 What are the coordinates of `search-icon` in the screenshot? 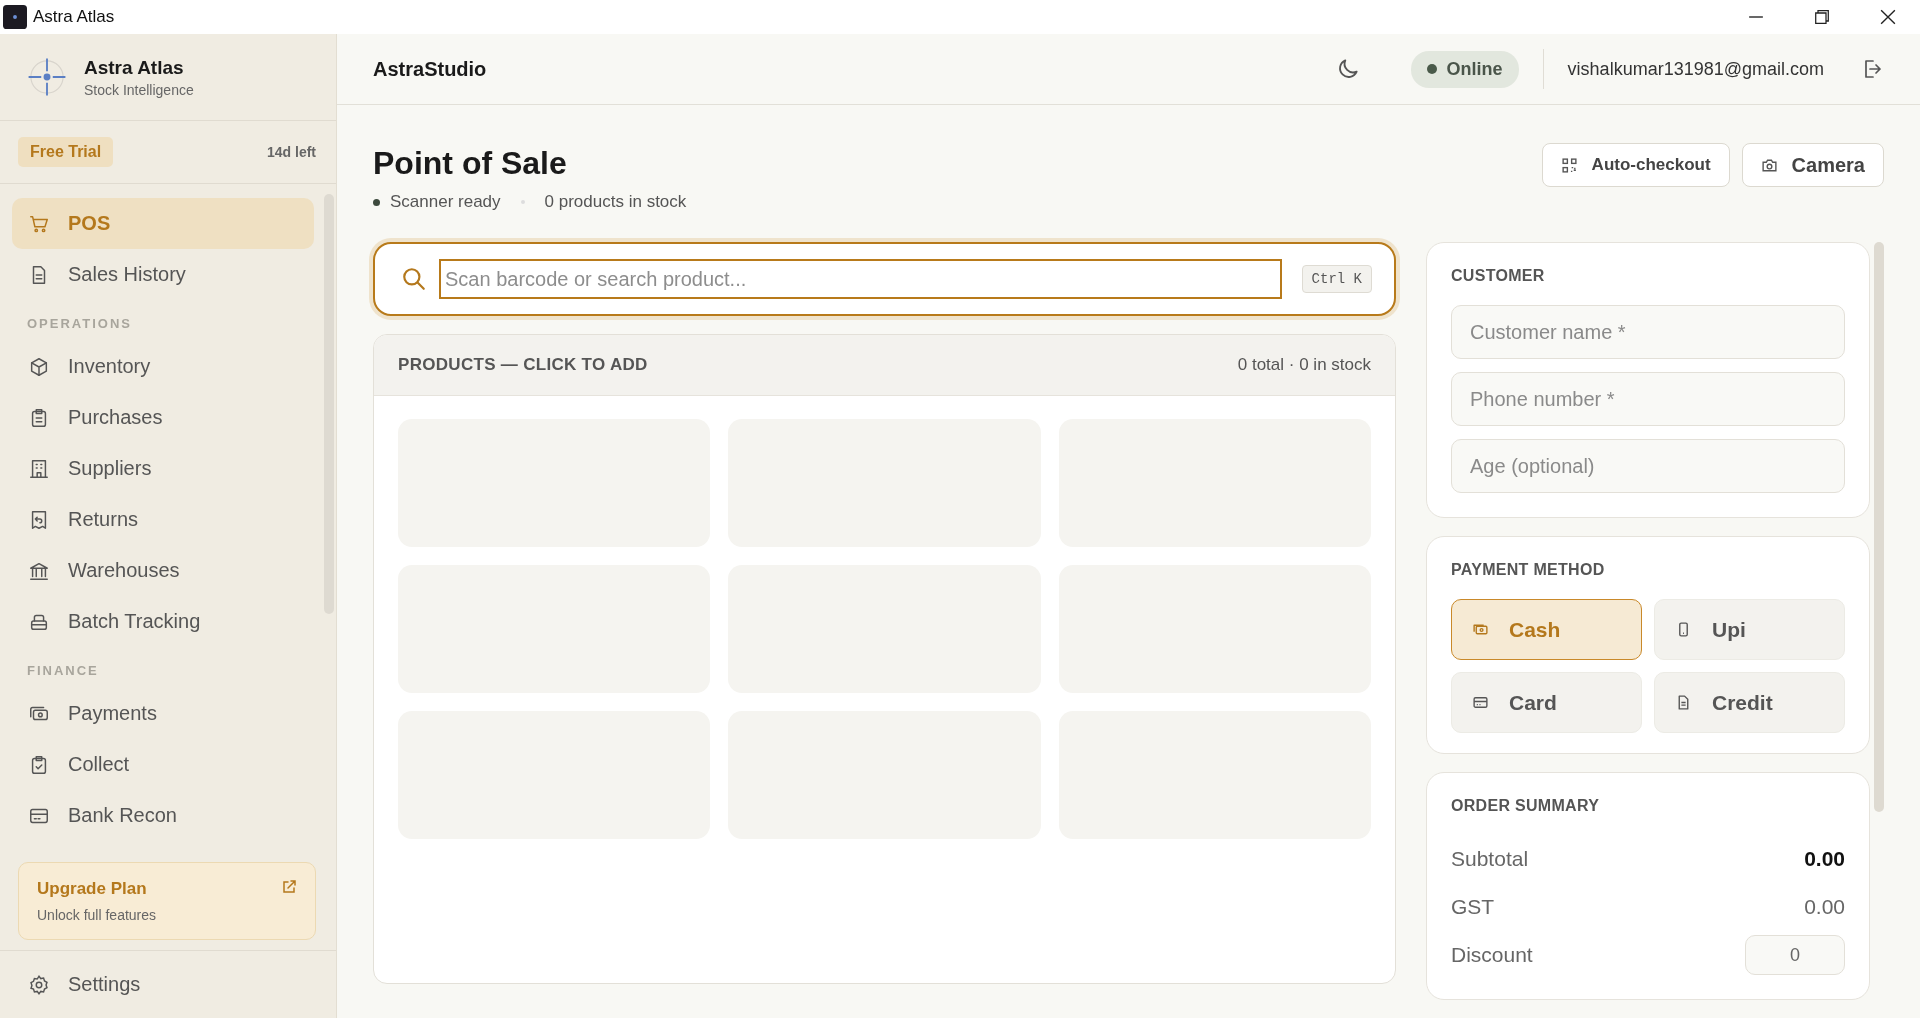 It's located at (414, 279).